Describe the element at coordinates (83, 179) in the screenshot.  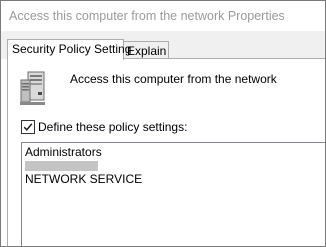
I see `list-item: NETWORK SERVICE` at that location.